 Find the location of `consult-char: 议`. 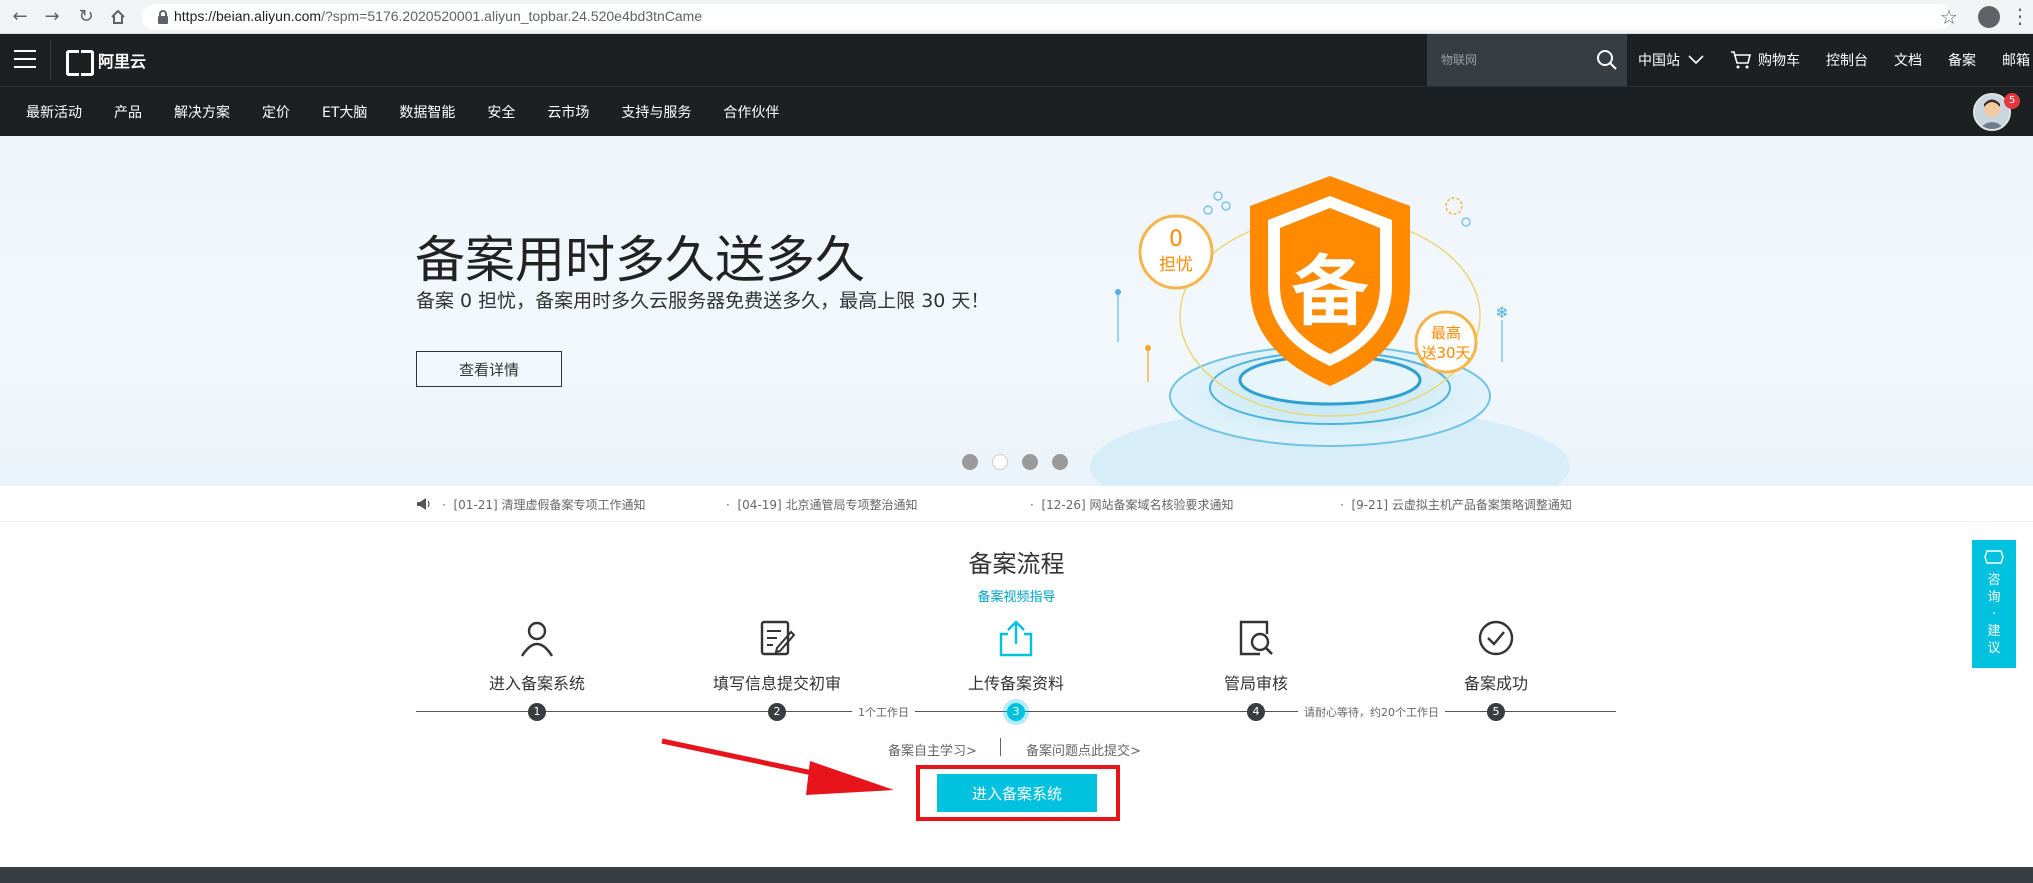

consult-char: 议 is located at coordinates (1994, 648).